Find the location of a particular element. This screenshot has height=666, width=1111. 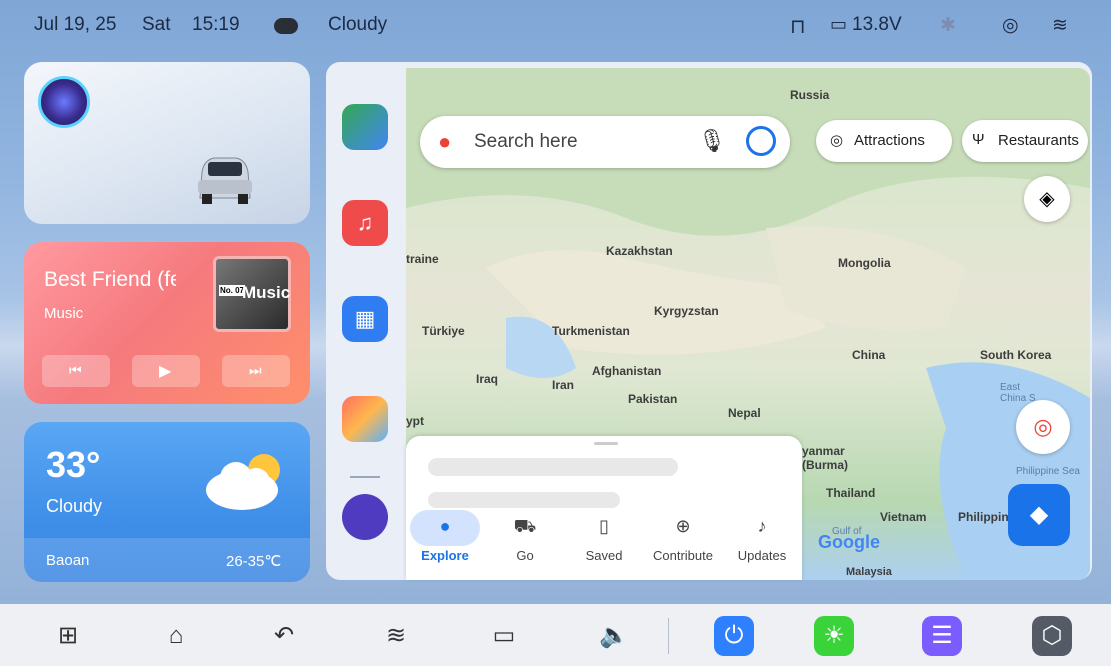

music-source: Music is located at coordinates (64, 313).